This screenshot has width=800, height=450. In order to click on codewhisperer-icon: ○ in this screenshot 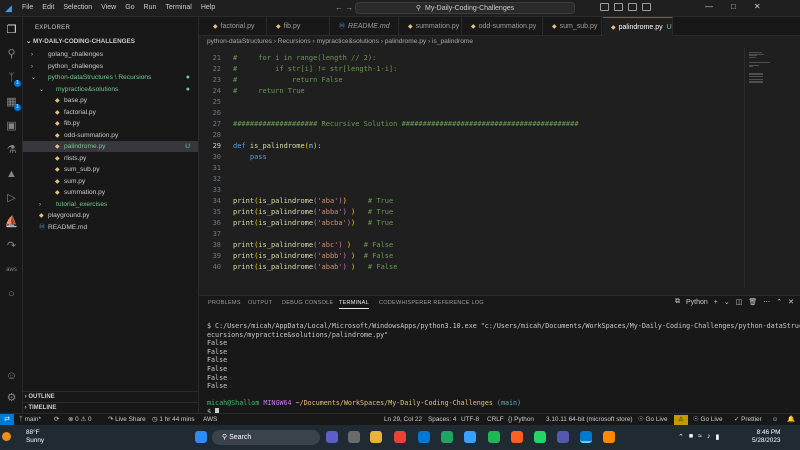, I will do `click(11, 294)`.